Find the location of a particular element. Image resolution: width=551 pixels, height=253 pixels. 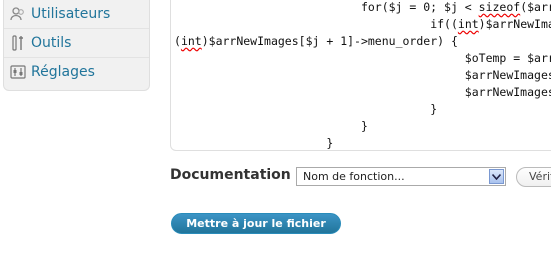

code-line: for($j = 0; $j < sizeof($arrNe is located at coordinates (455, 7).